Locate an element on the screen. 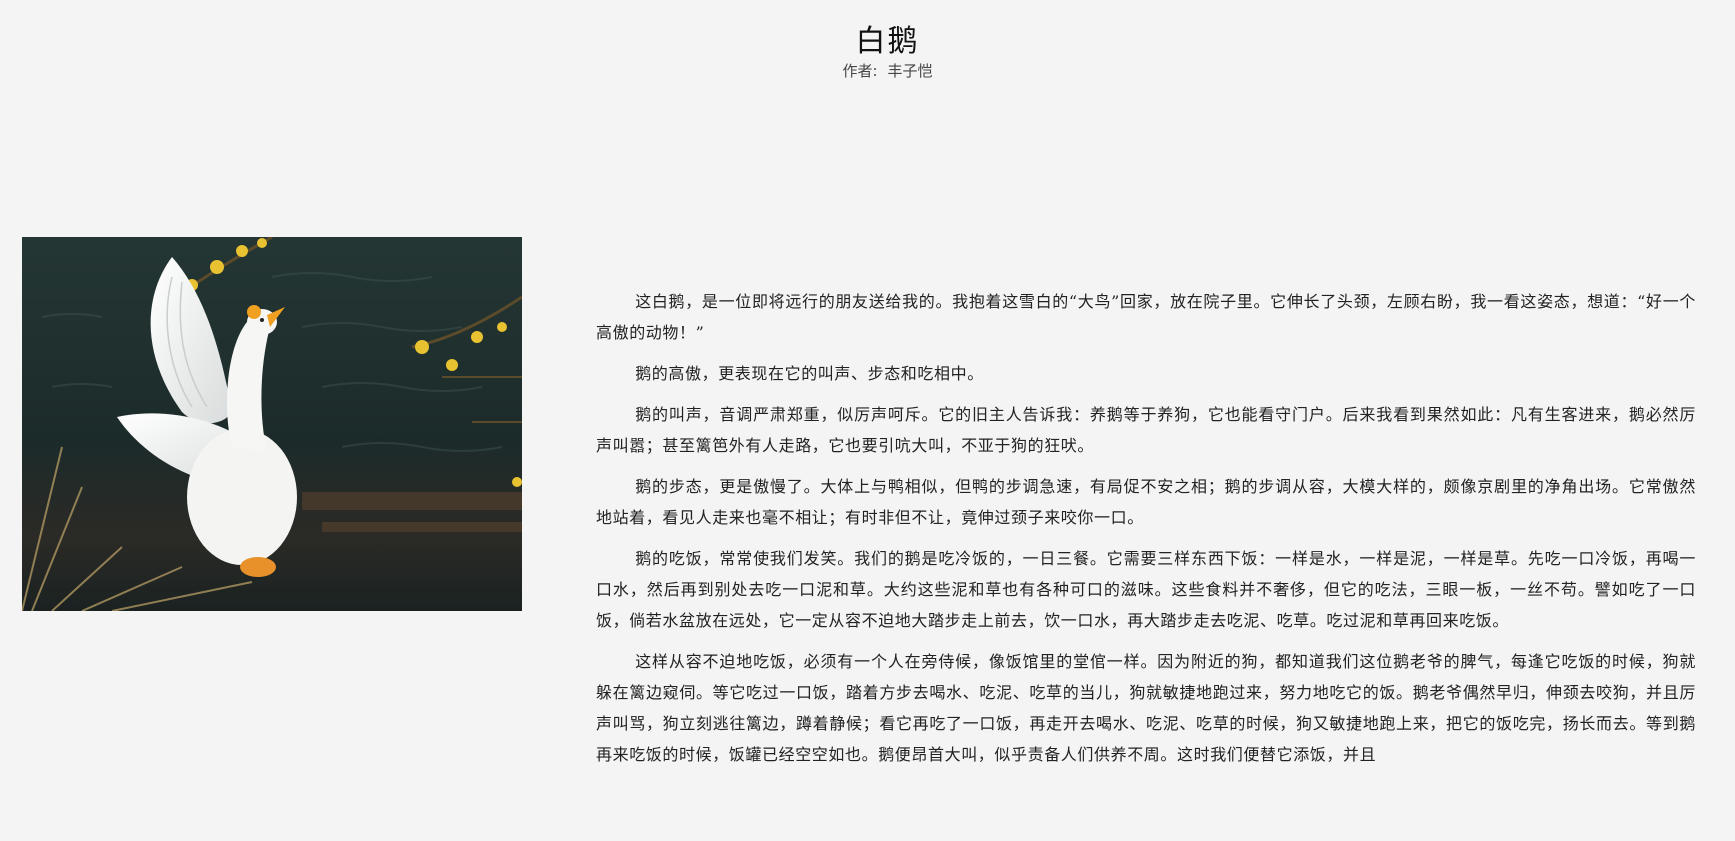  goose-photo is located at coordinates (272, 424).